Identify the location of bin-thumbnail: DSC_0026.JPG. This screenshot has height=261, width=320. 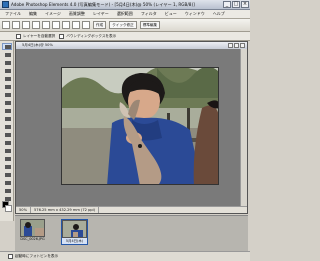
(32, 232).